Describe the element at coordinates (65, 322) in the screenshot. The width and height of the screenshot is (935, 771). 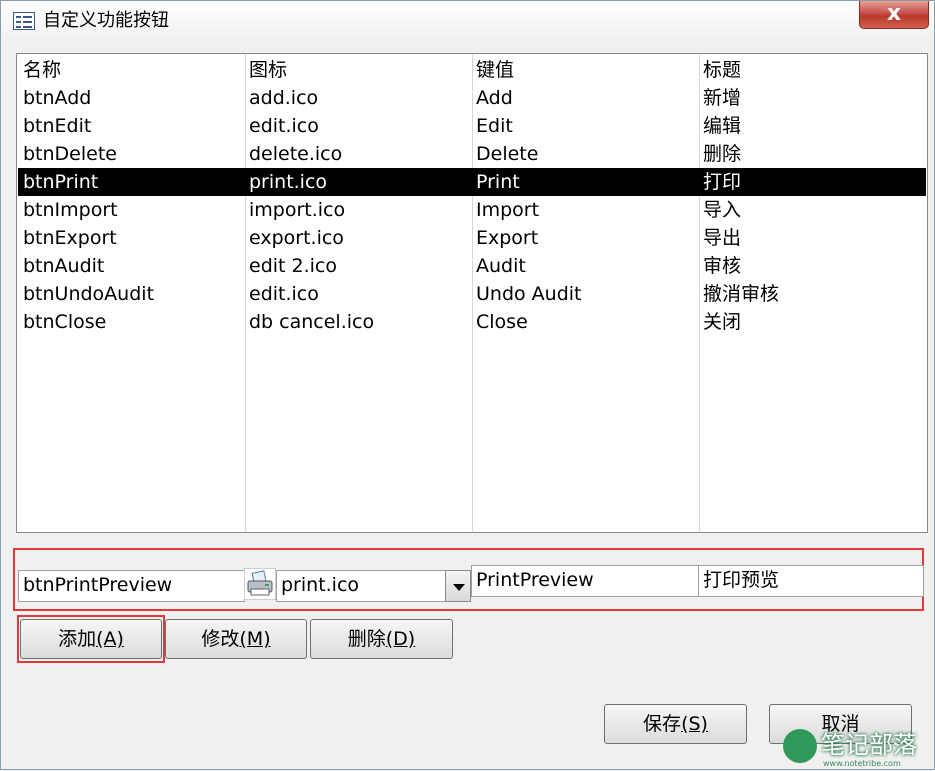
I see `cell-name: btnClose` at that location.